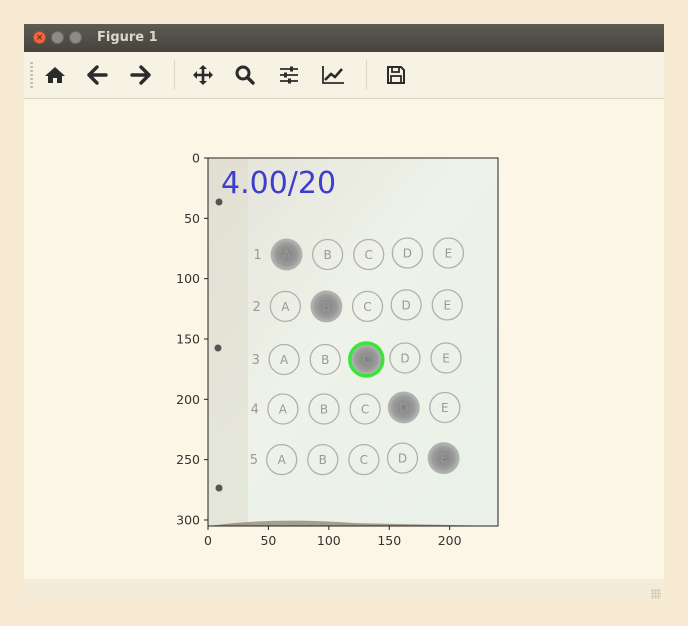  I want to click on question-number: 4, so click(255, 409).